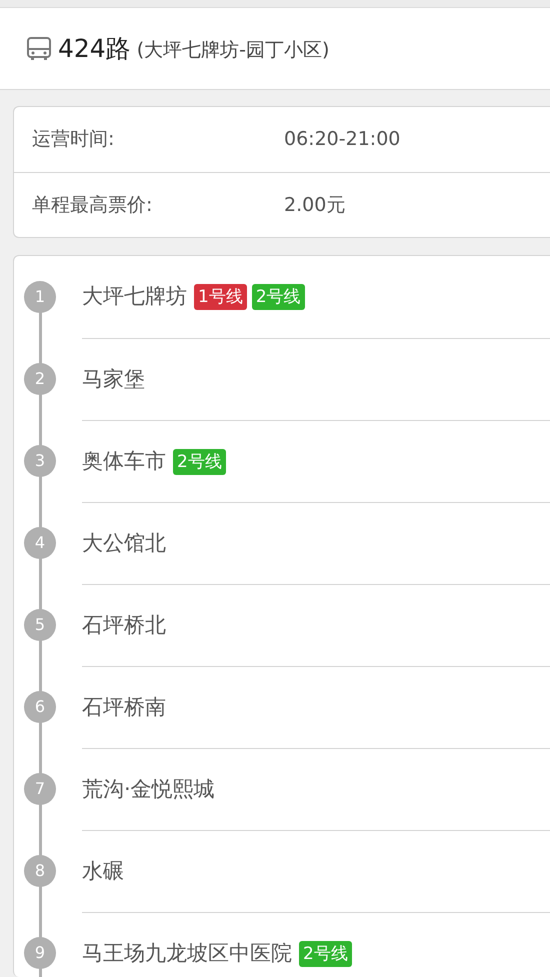 This screenshot has height=977, width=550. I want to click on metro-line-tag: 1号线, so click(220, 297).